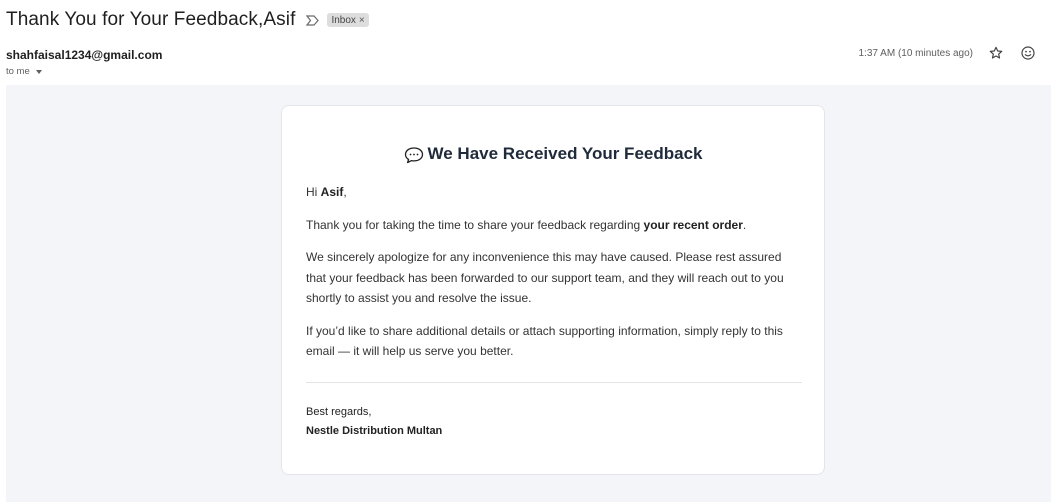  I want to click on speech-balloon-icon, so click(414, 155).